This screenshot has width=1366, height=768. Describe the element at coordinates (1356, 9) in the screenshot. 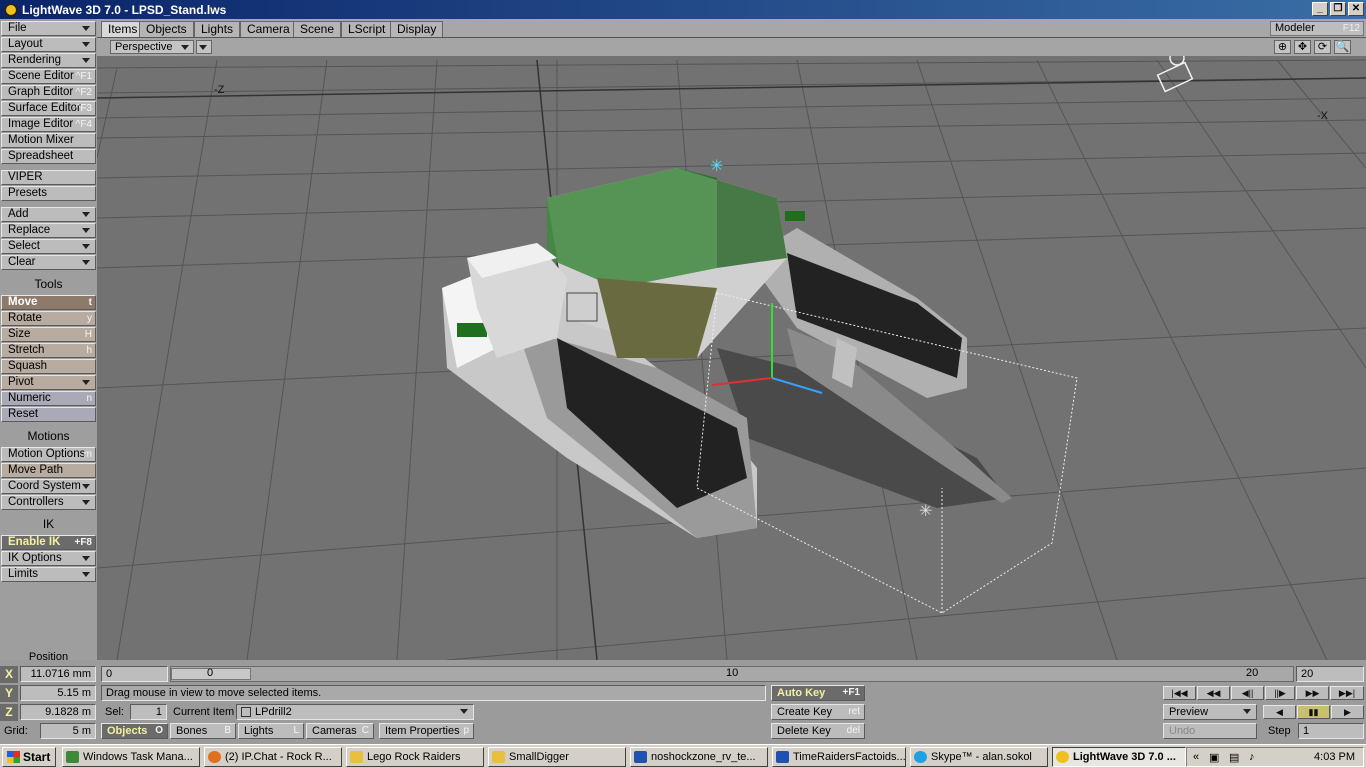

I see `close-button: ✕` at that location.